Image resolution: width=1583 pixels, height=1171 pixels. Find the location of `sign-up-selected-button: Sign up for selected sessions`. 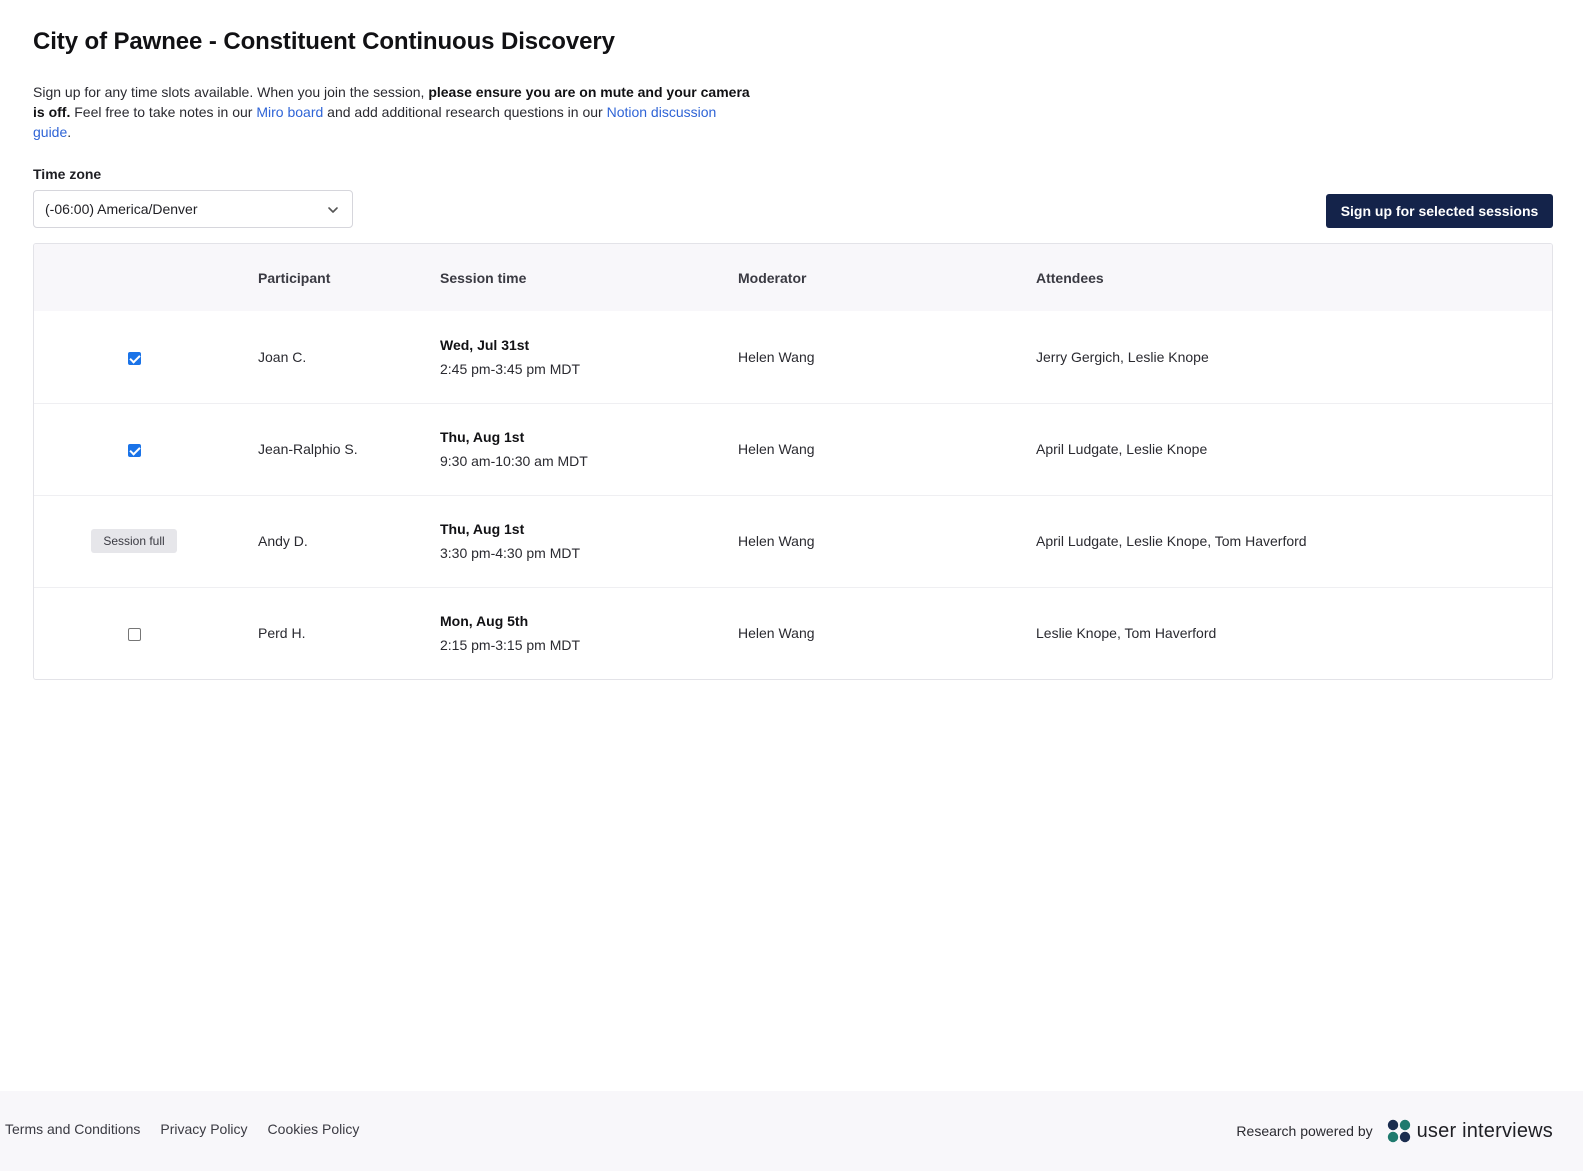

sign-up-selected-button: Sign up for selected sessions is located at coordinates (1439, 211).